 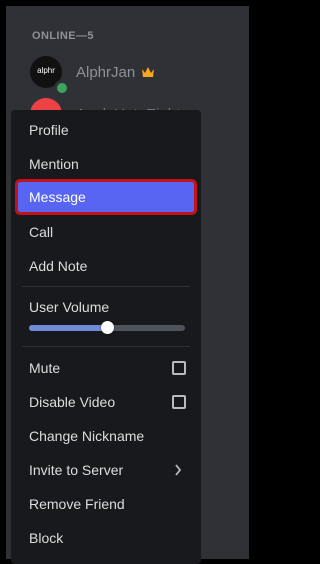 I want to click on menu-item-label: Profile, so click(x=49, y=130).